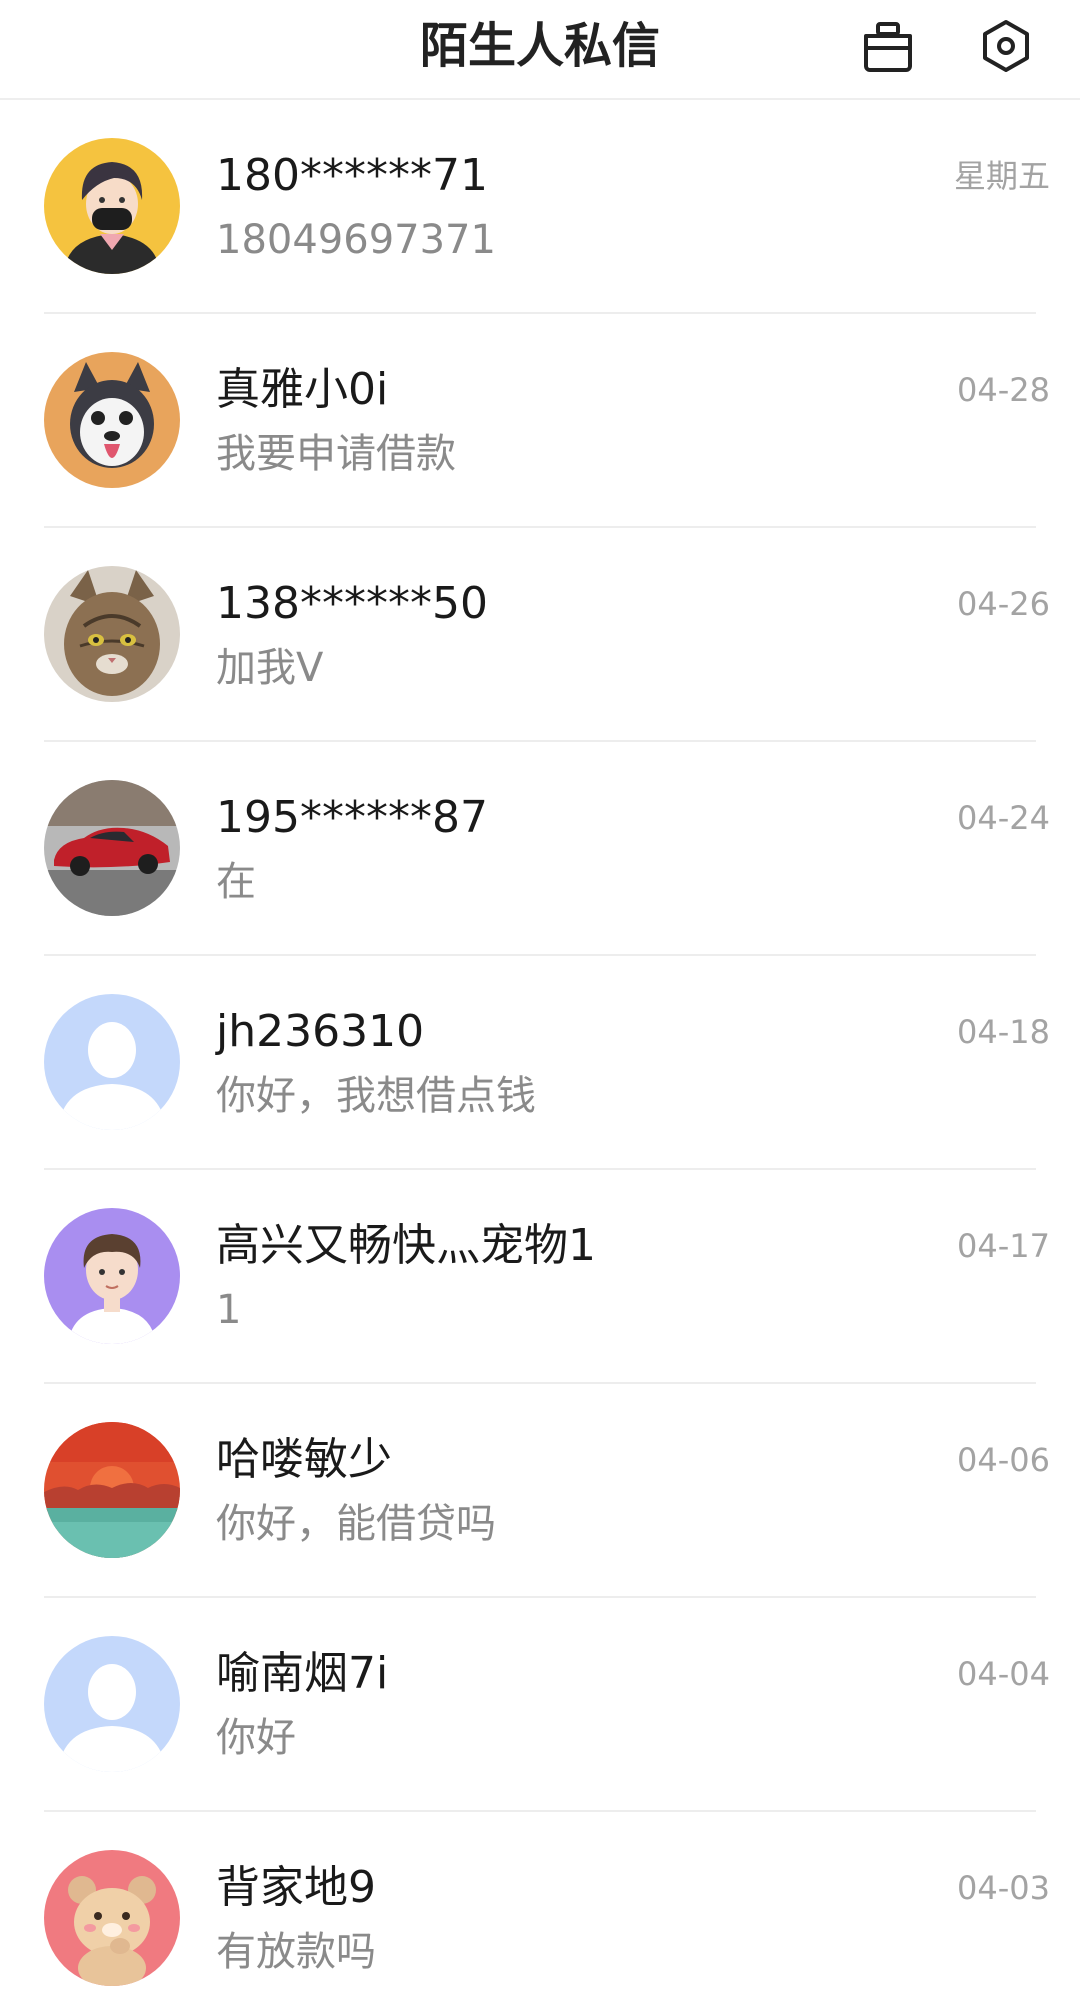 This screenshot has height=2015, width=1080. What do you see at coordinates (270, 668) in the screenshot?
I see `last-message: 加我V` at bounding box center [270, 668].